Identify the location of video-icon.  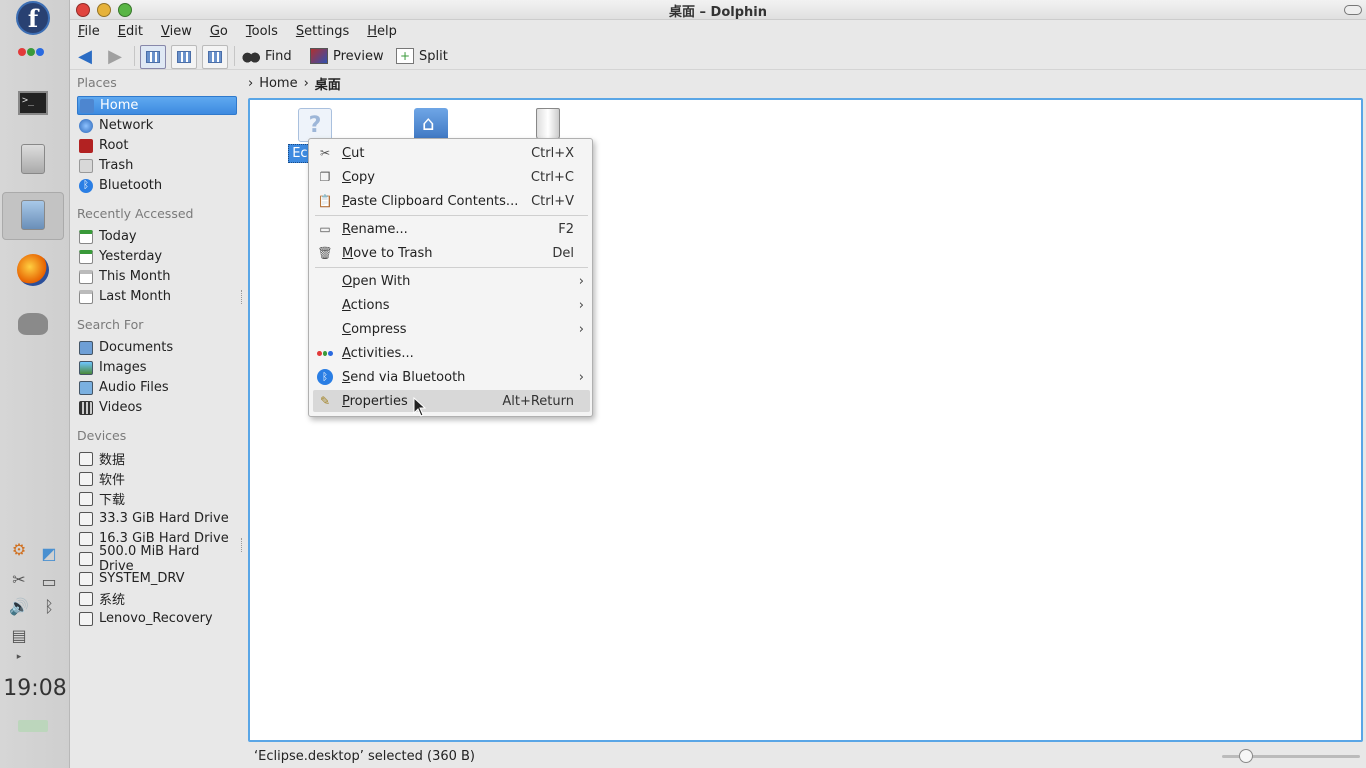
(86, 407).